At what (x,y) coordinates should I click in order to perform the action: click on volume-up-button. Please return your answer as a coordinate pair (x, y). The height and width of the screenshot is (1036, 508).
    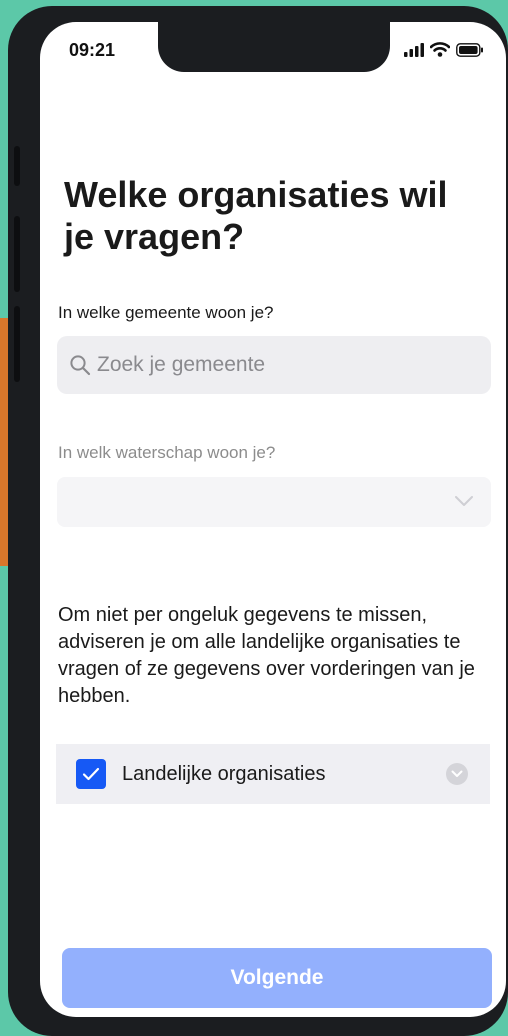
    Looking at the image, I should click on (17, 254).